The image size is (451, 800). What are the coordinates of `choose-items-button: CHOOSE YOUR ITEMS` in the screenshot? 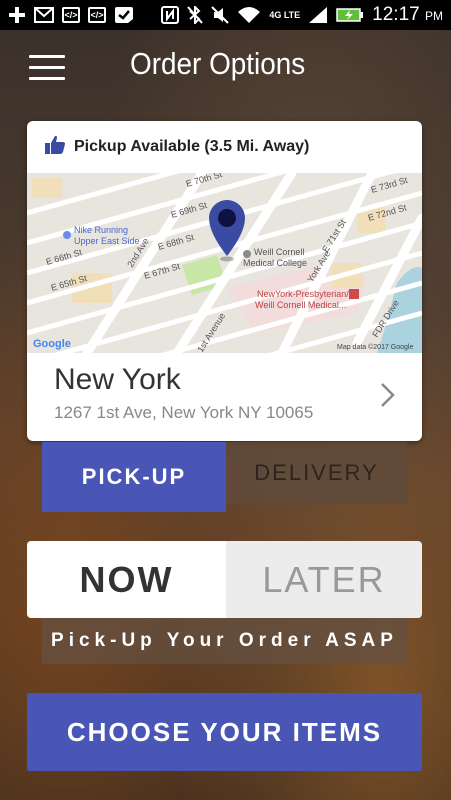 It's located at (224, 732).